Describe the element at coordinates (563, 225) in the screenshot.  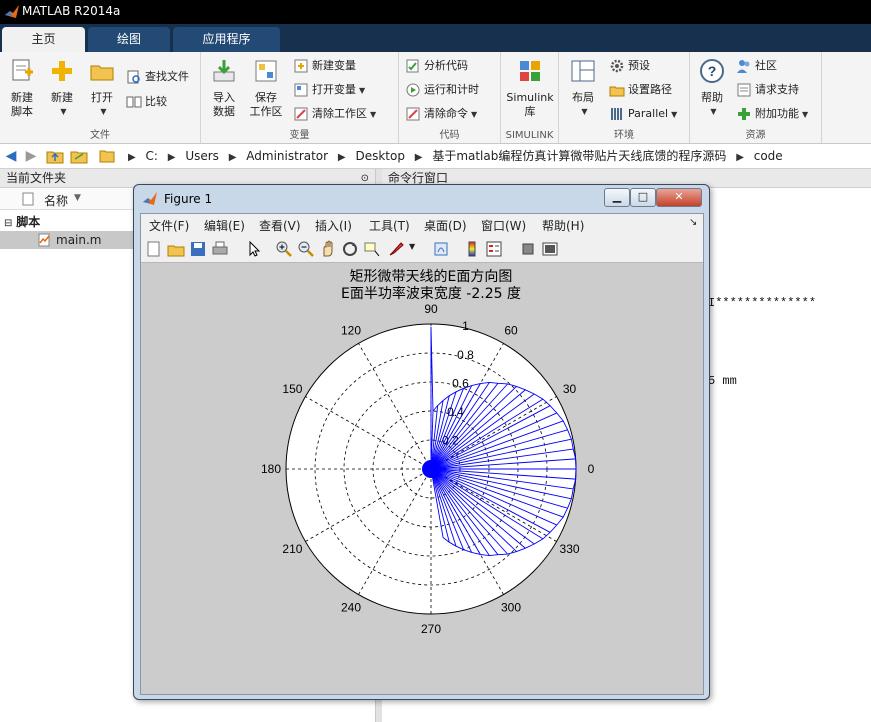
I see `menu-help: 帮助(H)` at that location.